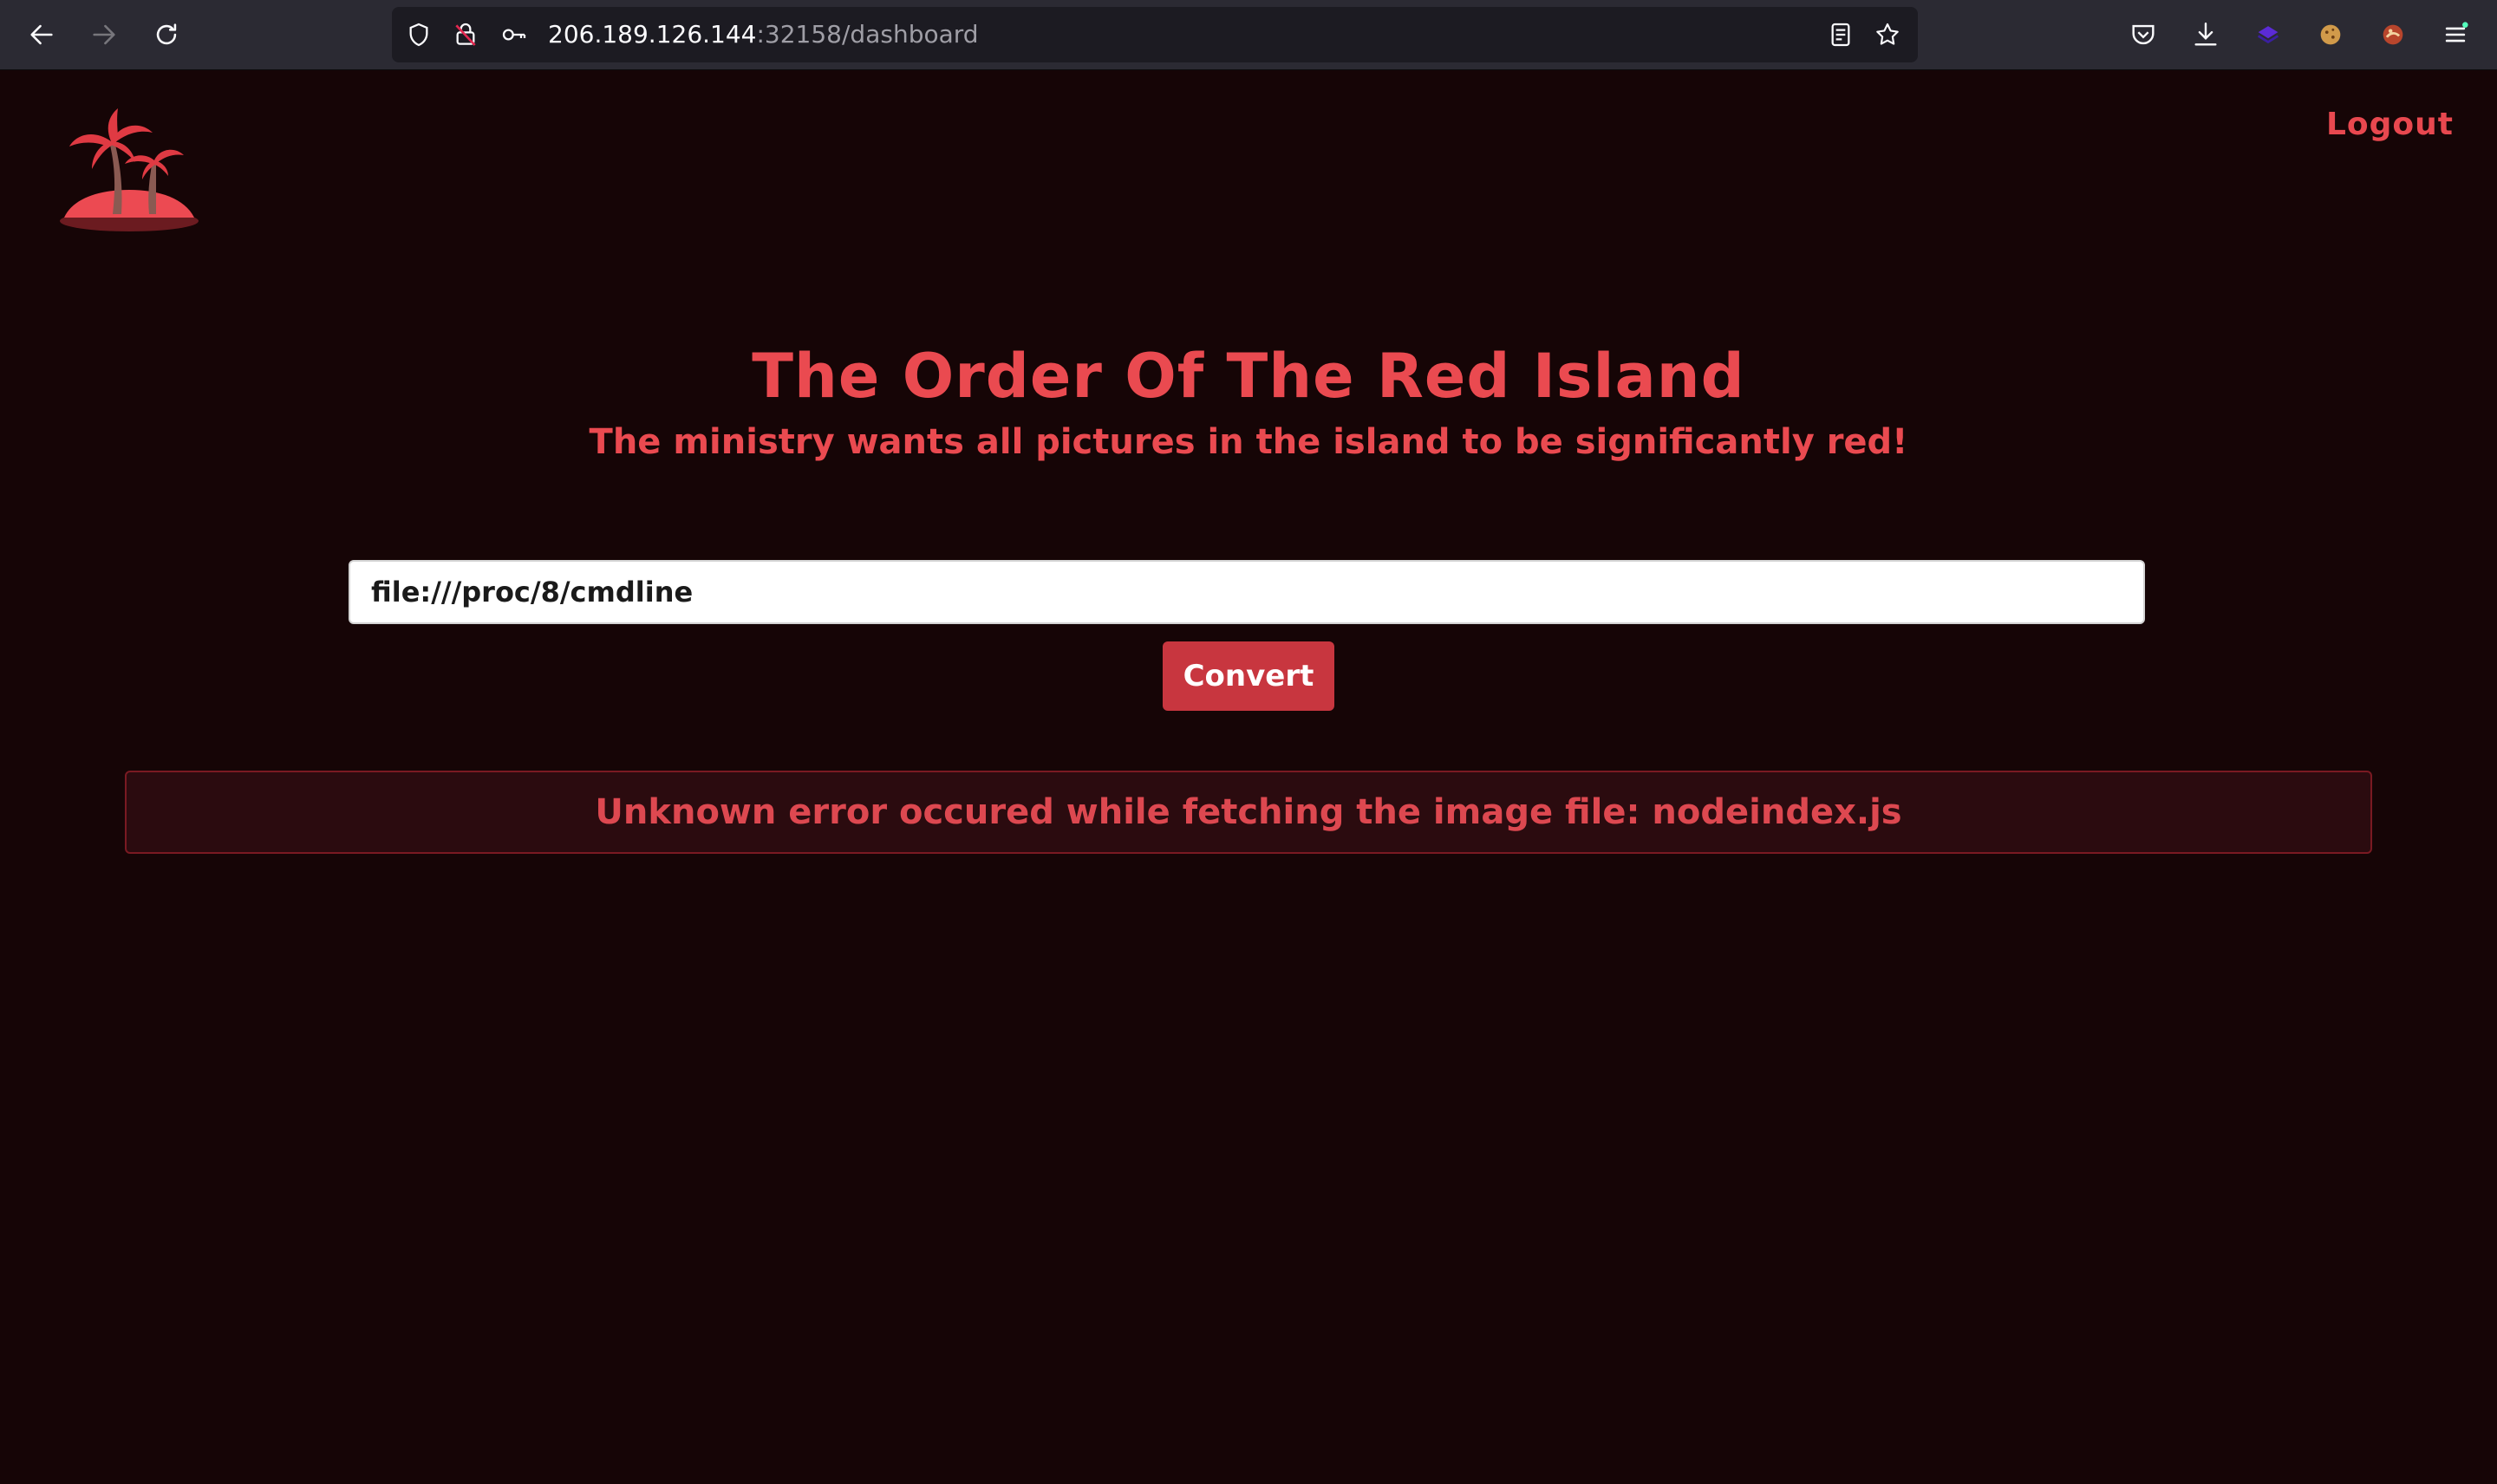 This screenshot has width=2497, height=1484. What do you see at coordinates (1887, 34) in the screenshot?
I see `star-icon` at bounding box center [1887, 34].